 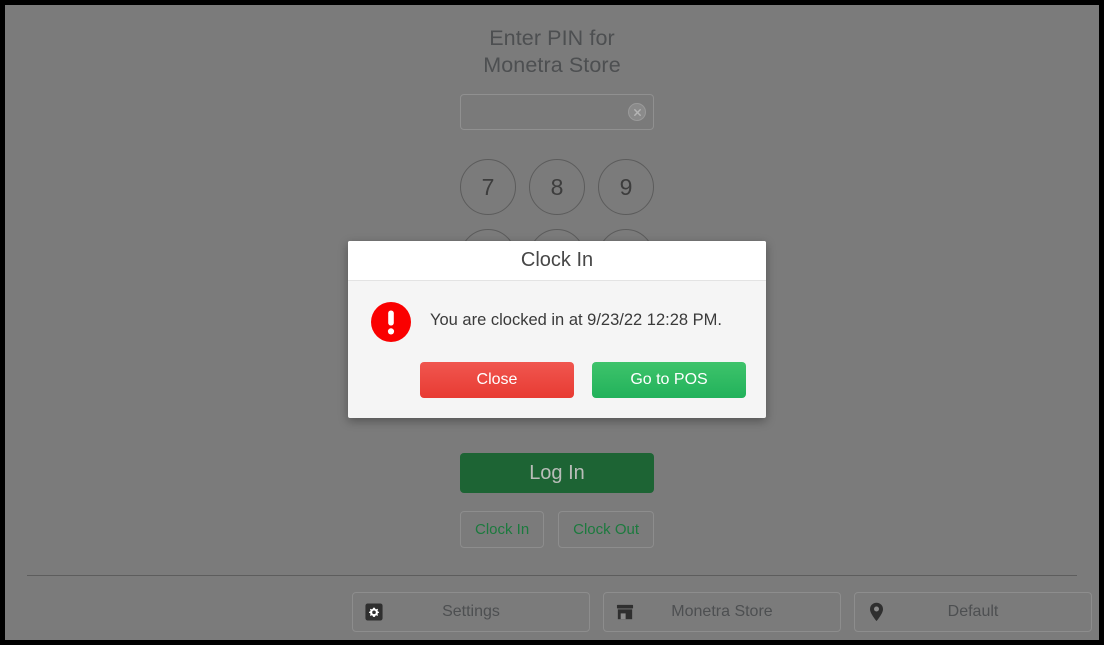 What do you see at coordinates (576, 320) in the screenshot?
I see `dialog-message: You are clocked in at 9/23/22 12:28 PM.` at bounding box center [576, 320].